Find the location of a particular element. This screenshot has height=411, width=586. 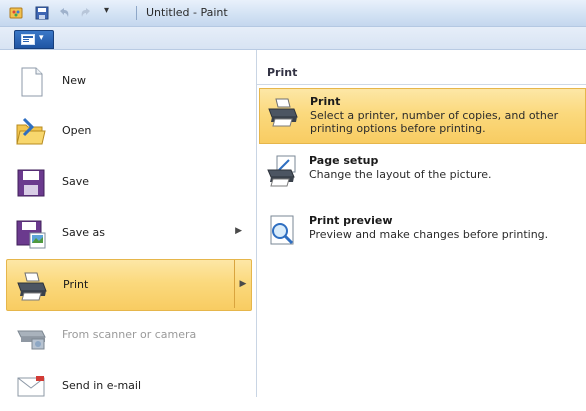

scanner-icon is located at coordinates (31, 340).